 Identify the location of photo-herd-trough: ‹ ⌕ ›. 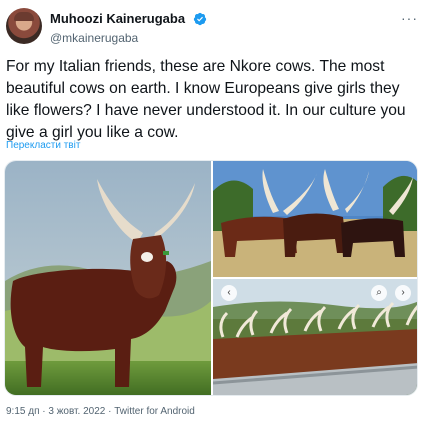
(315, 337).